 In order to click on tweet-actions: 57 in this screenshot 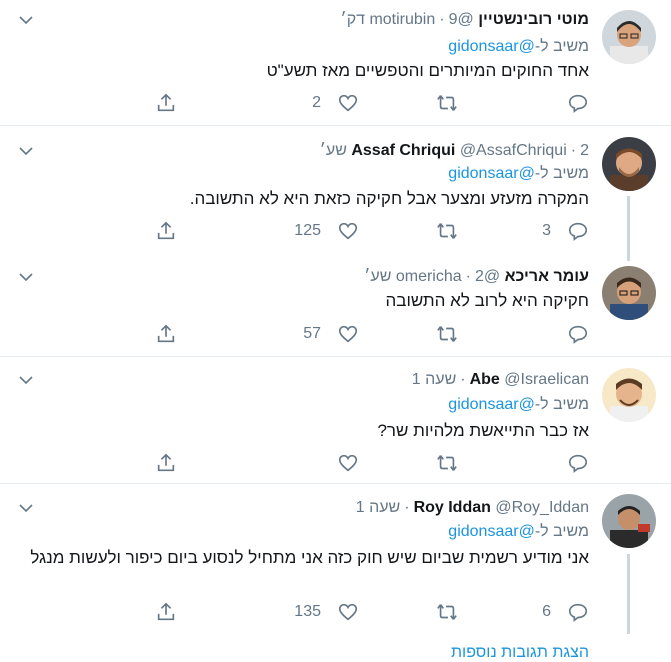, I will do `click(334, 334)`.